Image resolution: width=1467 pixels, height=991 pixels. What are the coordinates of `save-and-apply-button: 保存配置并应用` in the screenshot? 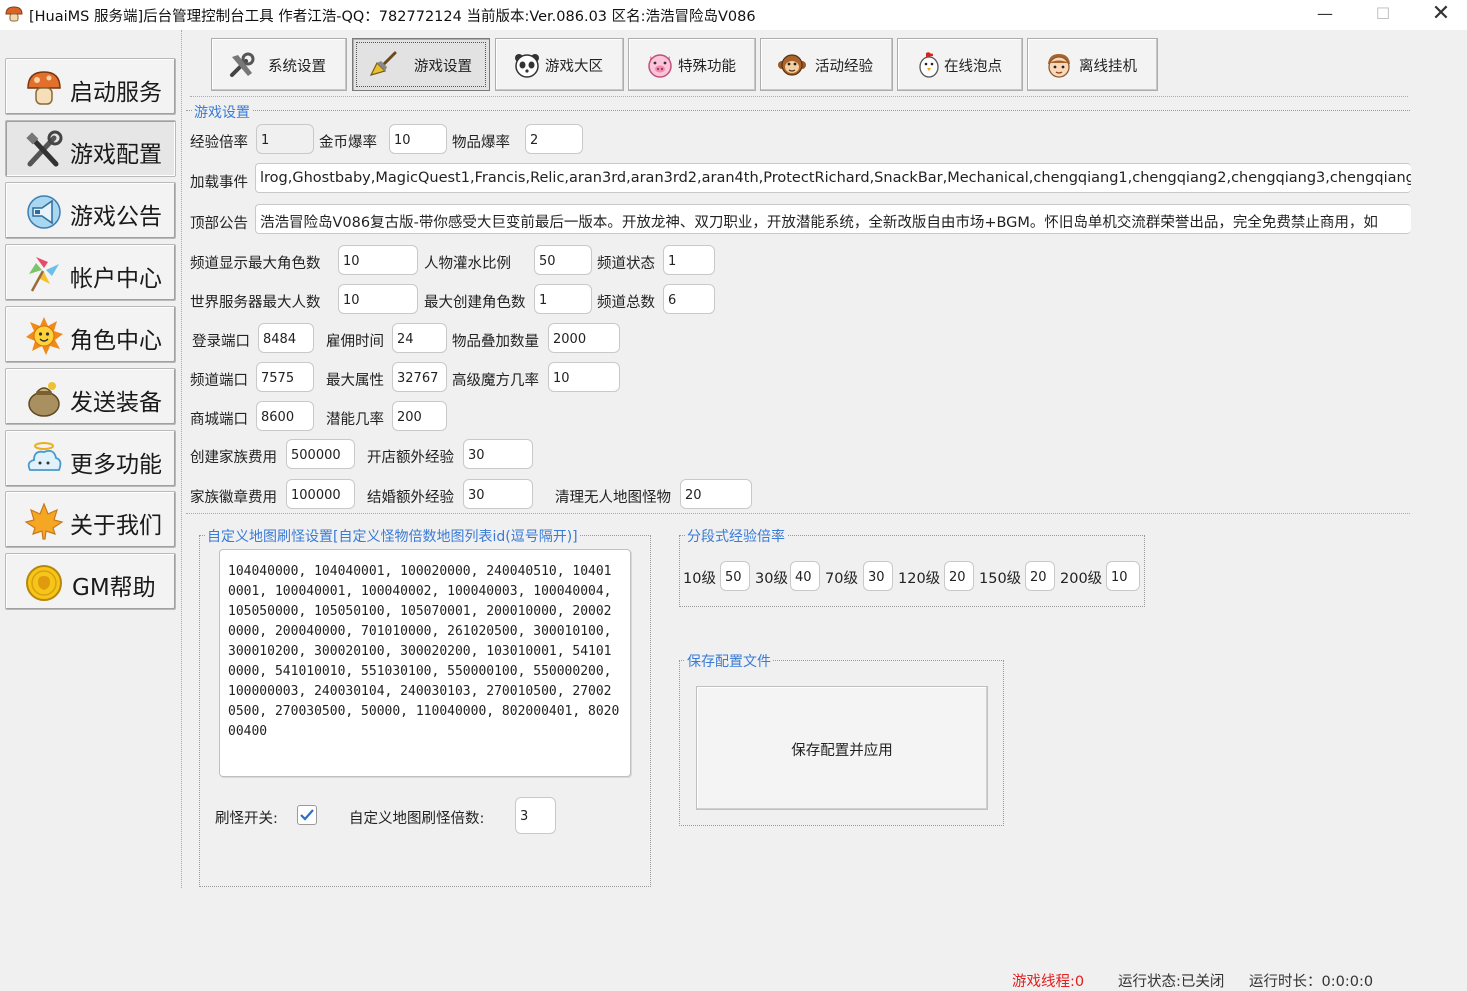 It's located at (842, 748).